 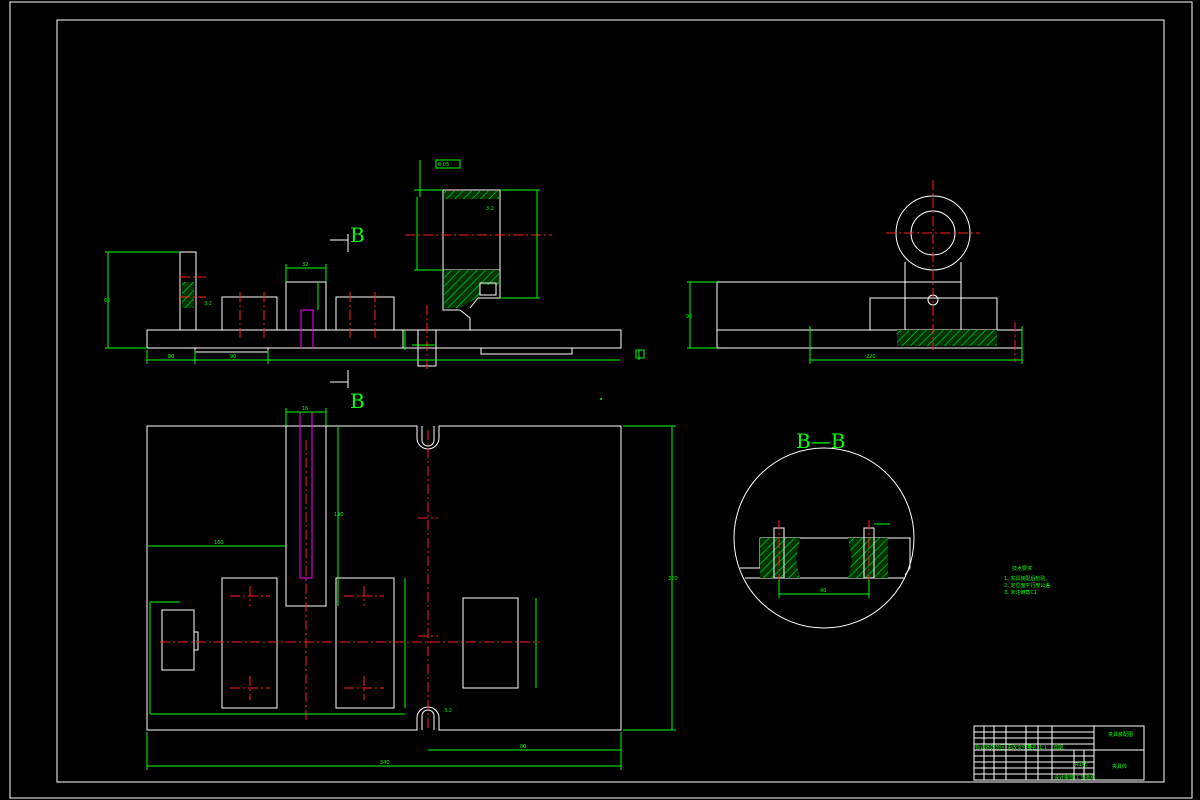 I want to click on title-block-label-2: 处数, so click(x=990, y=747).